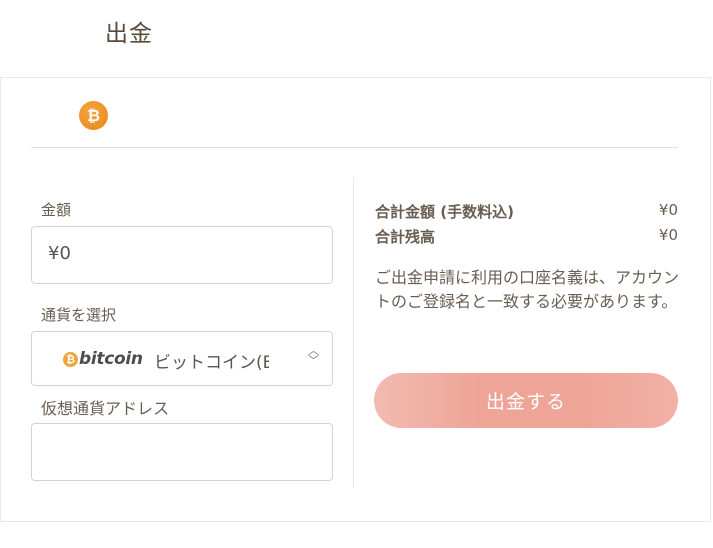  Describe the element at coordinates (527, 289) in the screenshot. I see `account-name-notice: ご出金申請に利用の口座名義は、アカウントのご登録名と一致する必要があります。` at that location.